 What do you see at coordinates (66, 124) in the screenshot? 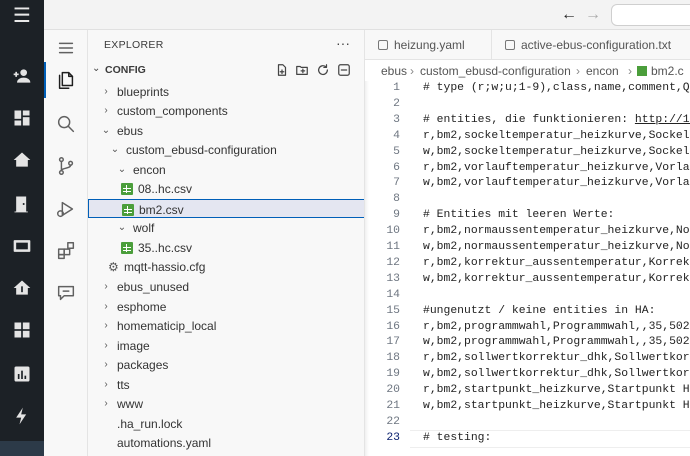
I see `search-icon` at bounding box center [66, 124].